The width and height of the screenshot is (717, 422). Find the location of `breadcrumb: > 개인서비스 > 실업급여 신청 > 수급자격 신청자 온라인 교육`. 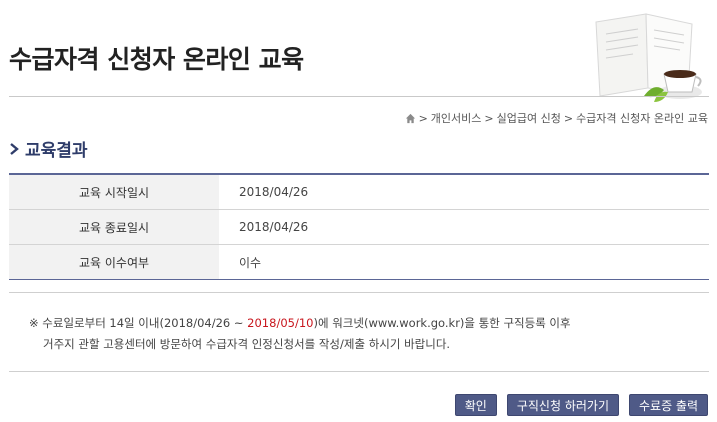

breadcrumb: > 개인서비스 > 실업급여 신청 > 수급자격 신청자 온라인 교육 is located at coordinates (556, 118).